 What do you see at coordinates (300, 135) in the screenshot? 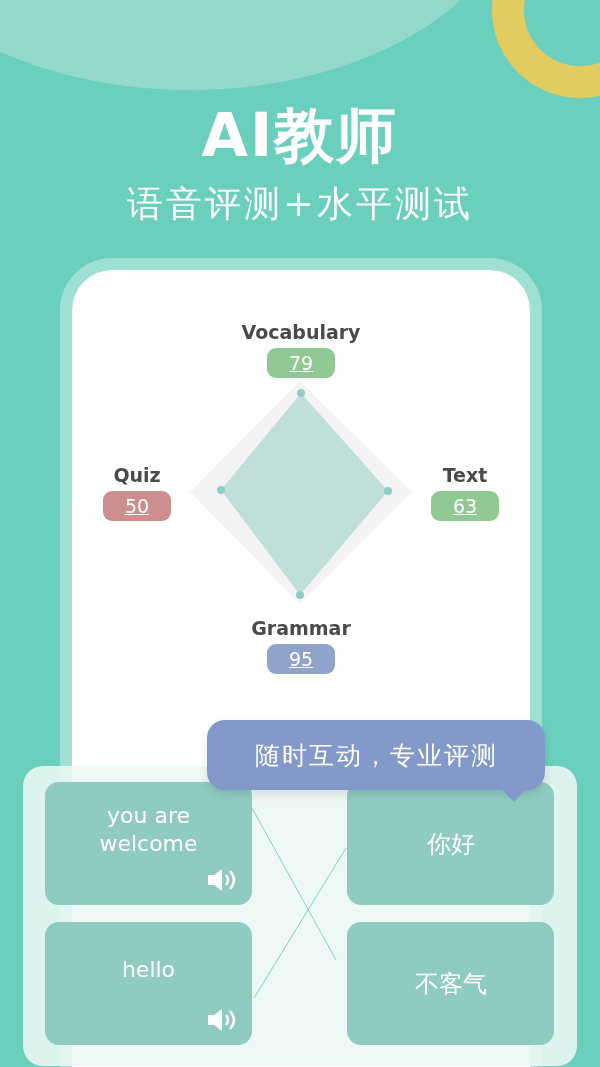
I see `title: AI教师` at bounding box center [300, 135].